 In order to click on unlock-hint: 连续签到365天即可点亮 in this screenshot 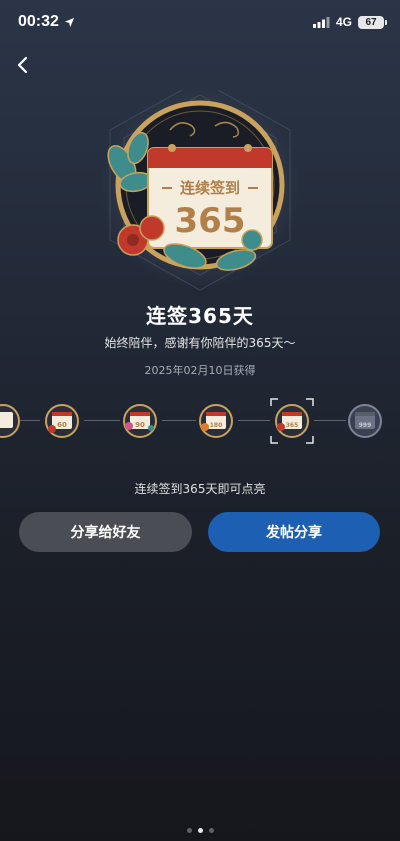, I will do `click(200, 489)`.